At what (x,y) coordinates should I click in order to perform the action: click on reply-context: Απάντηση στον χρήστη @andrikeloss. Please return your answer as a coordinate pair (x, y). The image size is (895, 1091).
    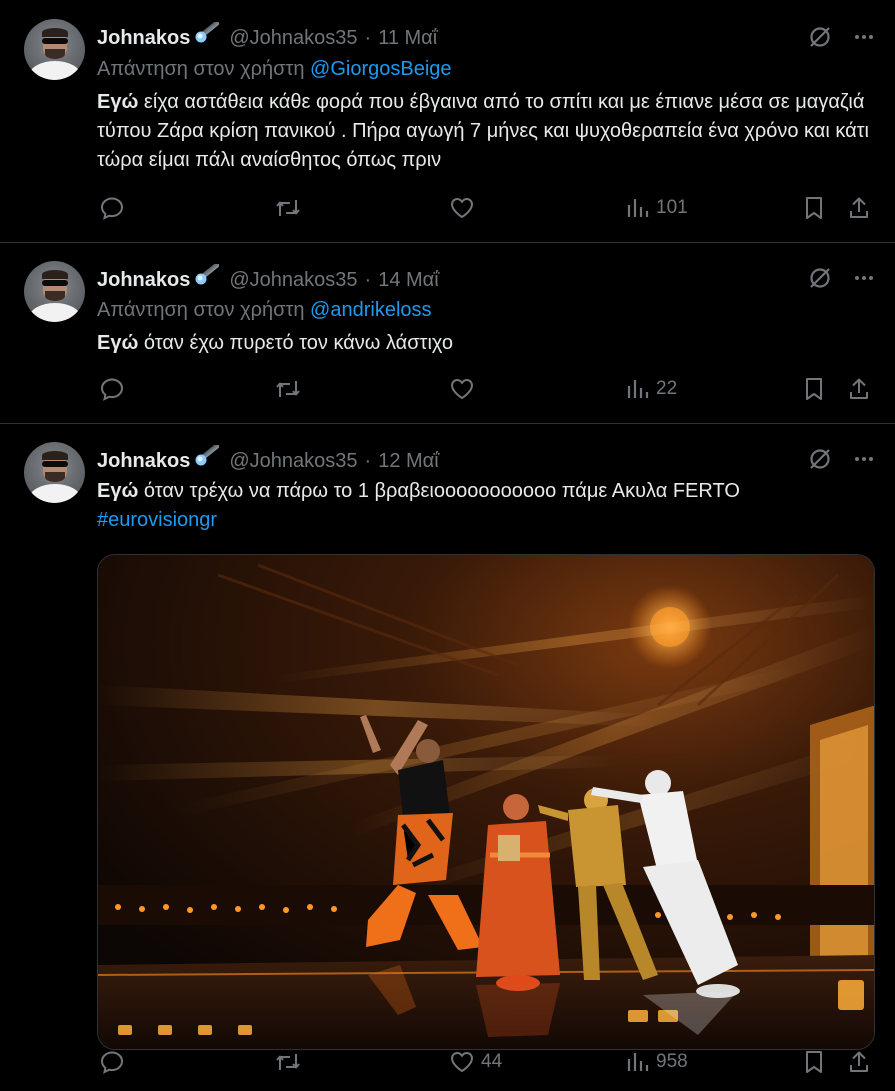
    Looking at the image, I should click on (264, 310).